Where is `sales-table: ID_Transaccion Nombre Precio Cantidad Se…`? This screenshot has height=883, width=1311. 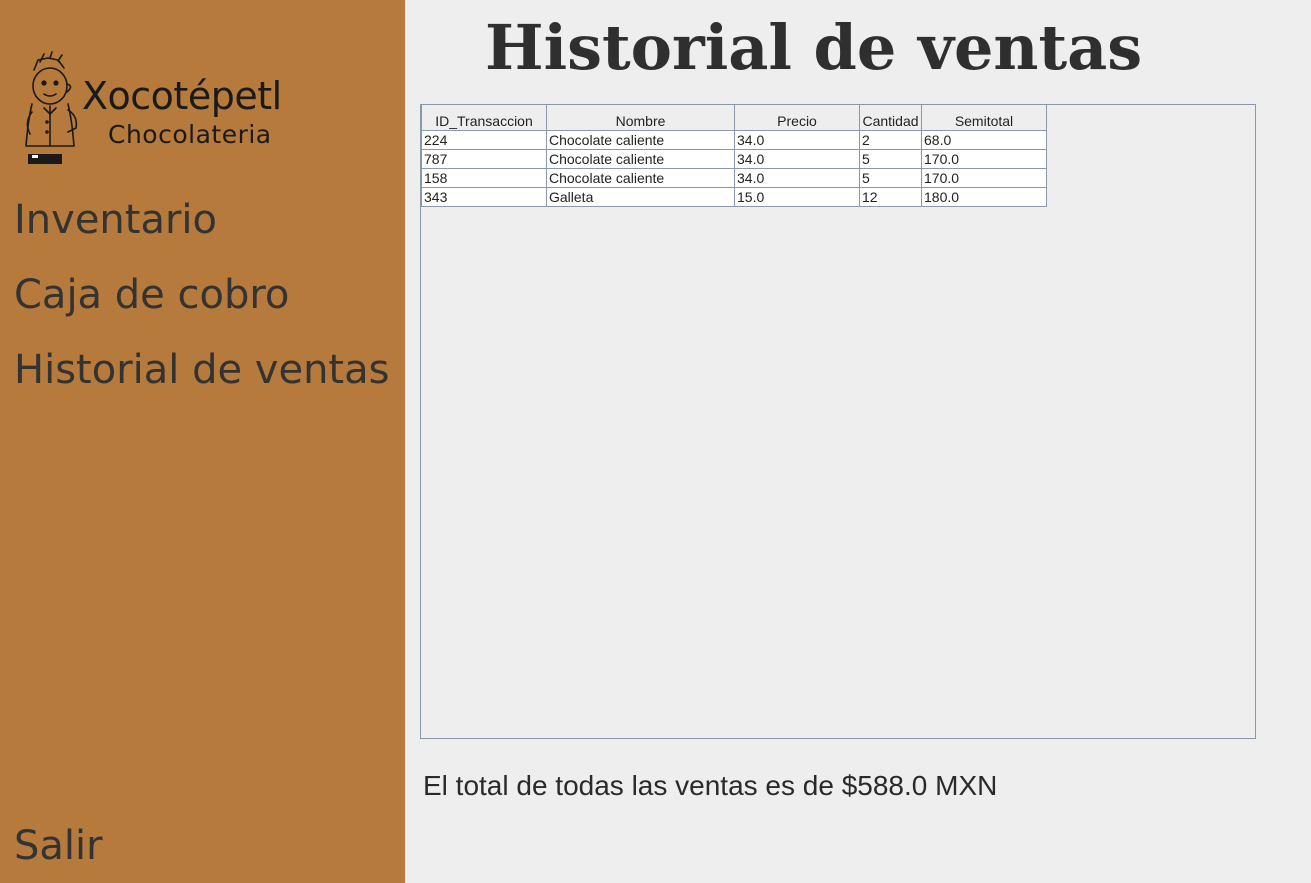
sales-table: ID_Transaccion Nombre Precio Cantidad Se… is located at coordinates (734, 156).